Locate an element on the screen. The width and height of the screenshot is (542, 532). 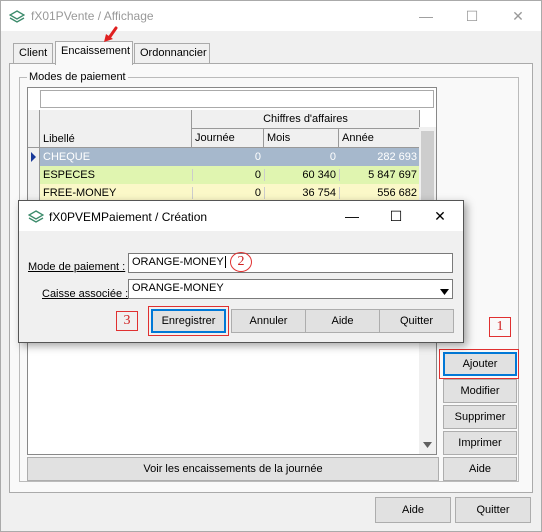
modifier-button: Modifier is located at coordinates (480, 391).